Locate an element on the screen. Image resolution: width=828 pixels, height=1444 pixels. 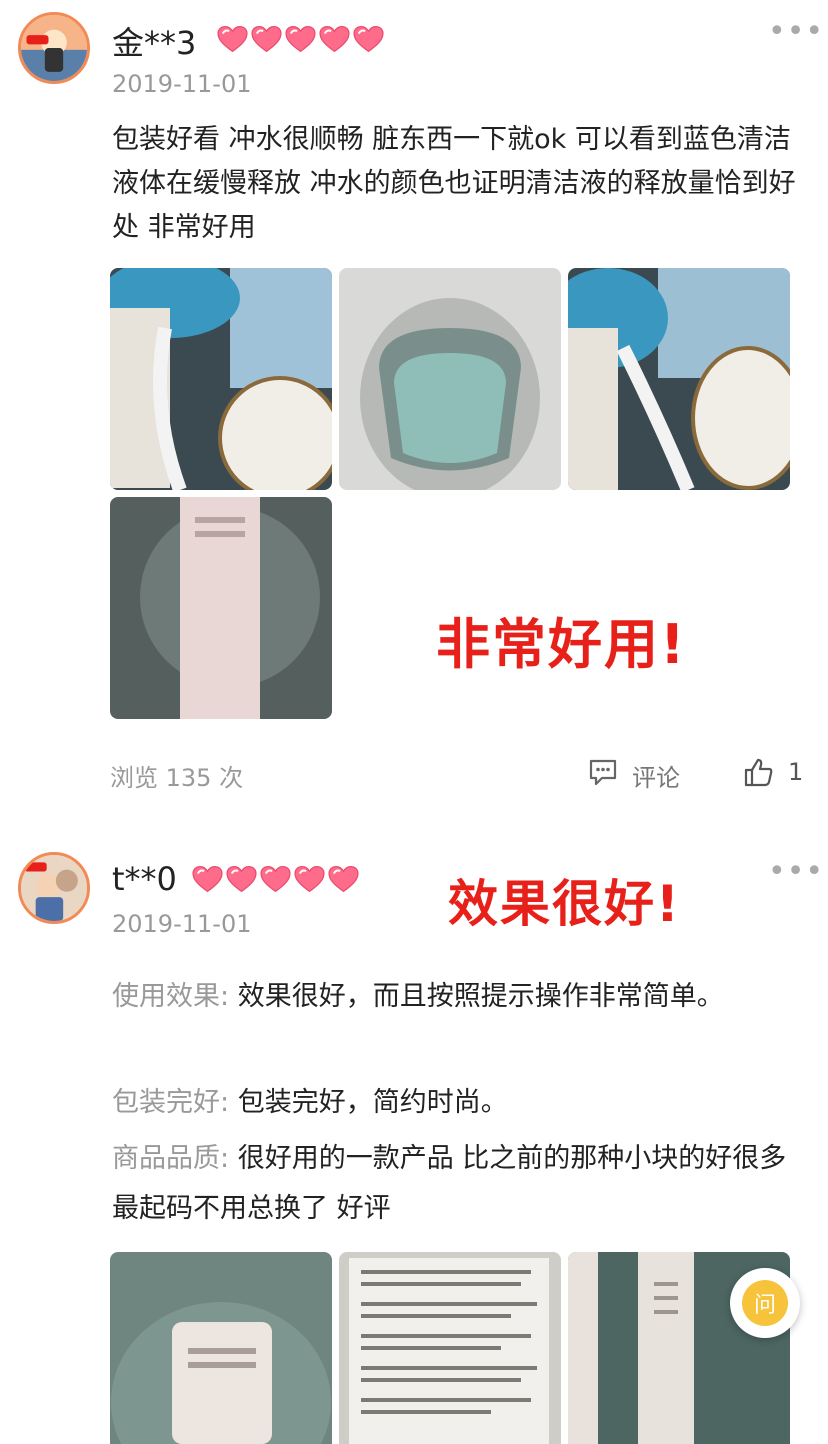
field-label: 商品品质: is located at coordinates (171, 1158).